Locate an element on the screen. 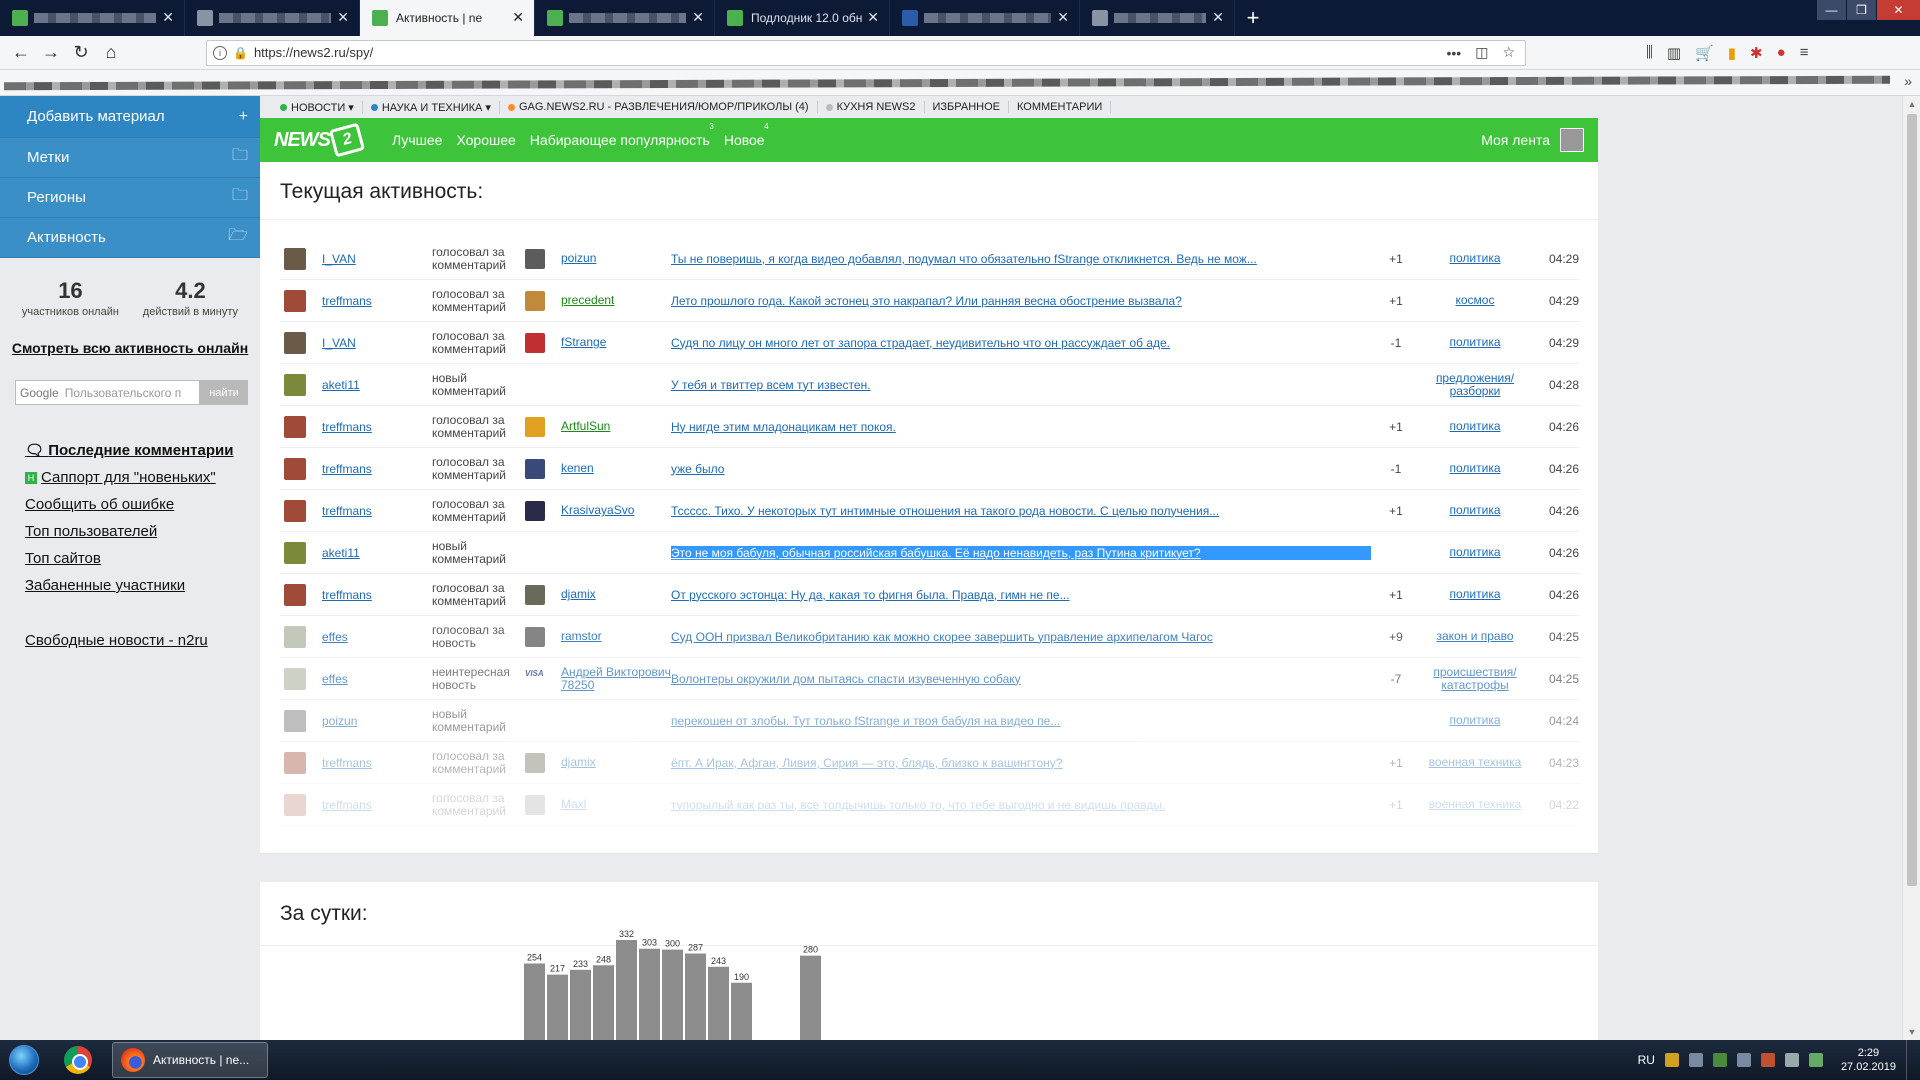 This screenshot has width=1920, height=1080. browser-tab: Подлодник 12.0 обн ✕ is located at coordinates (802, 18).